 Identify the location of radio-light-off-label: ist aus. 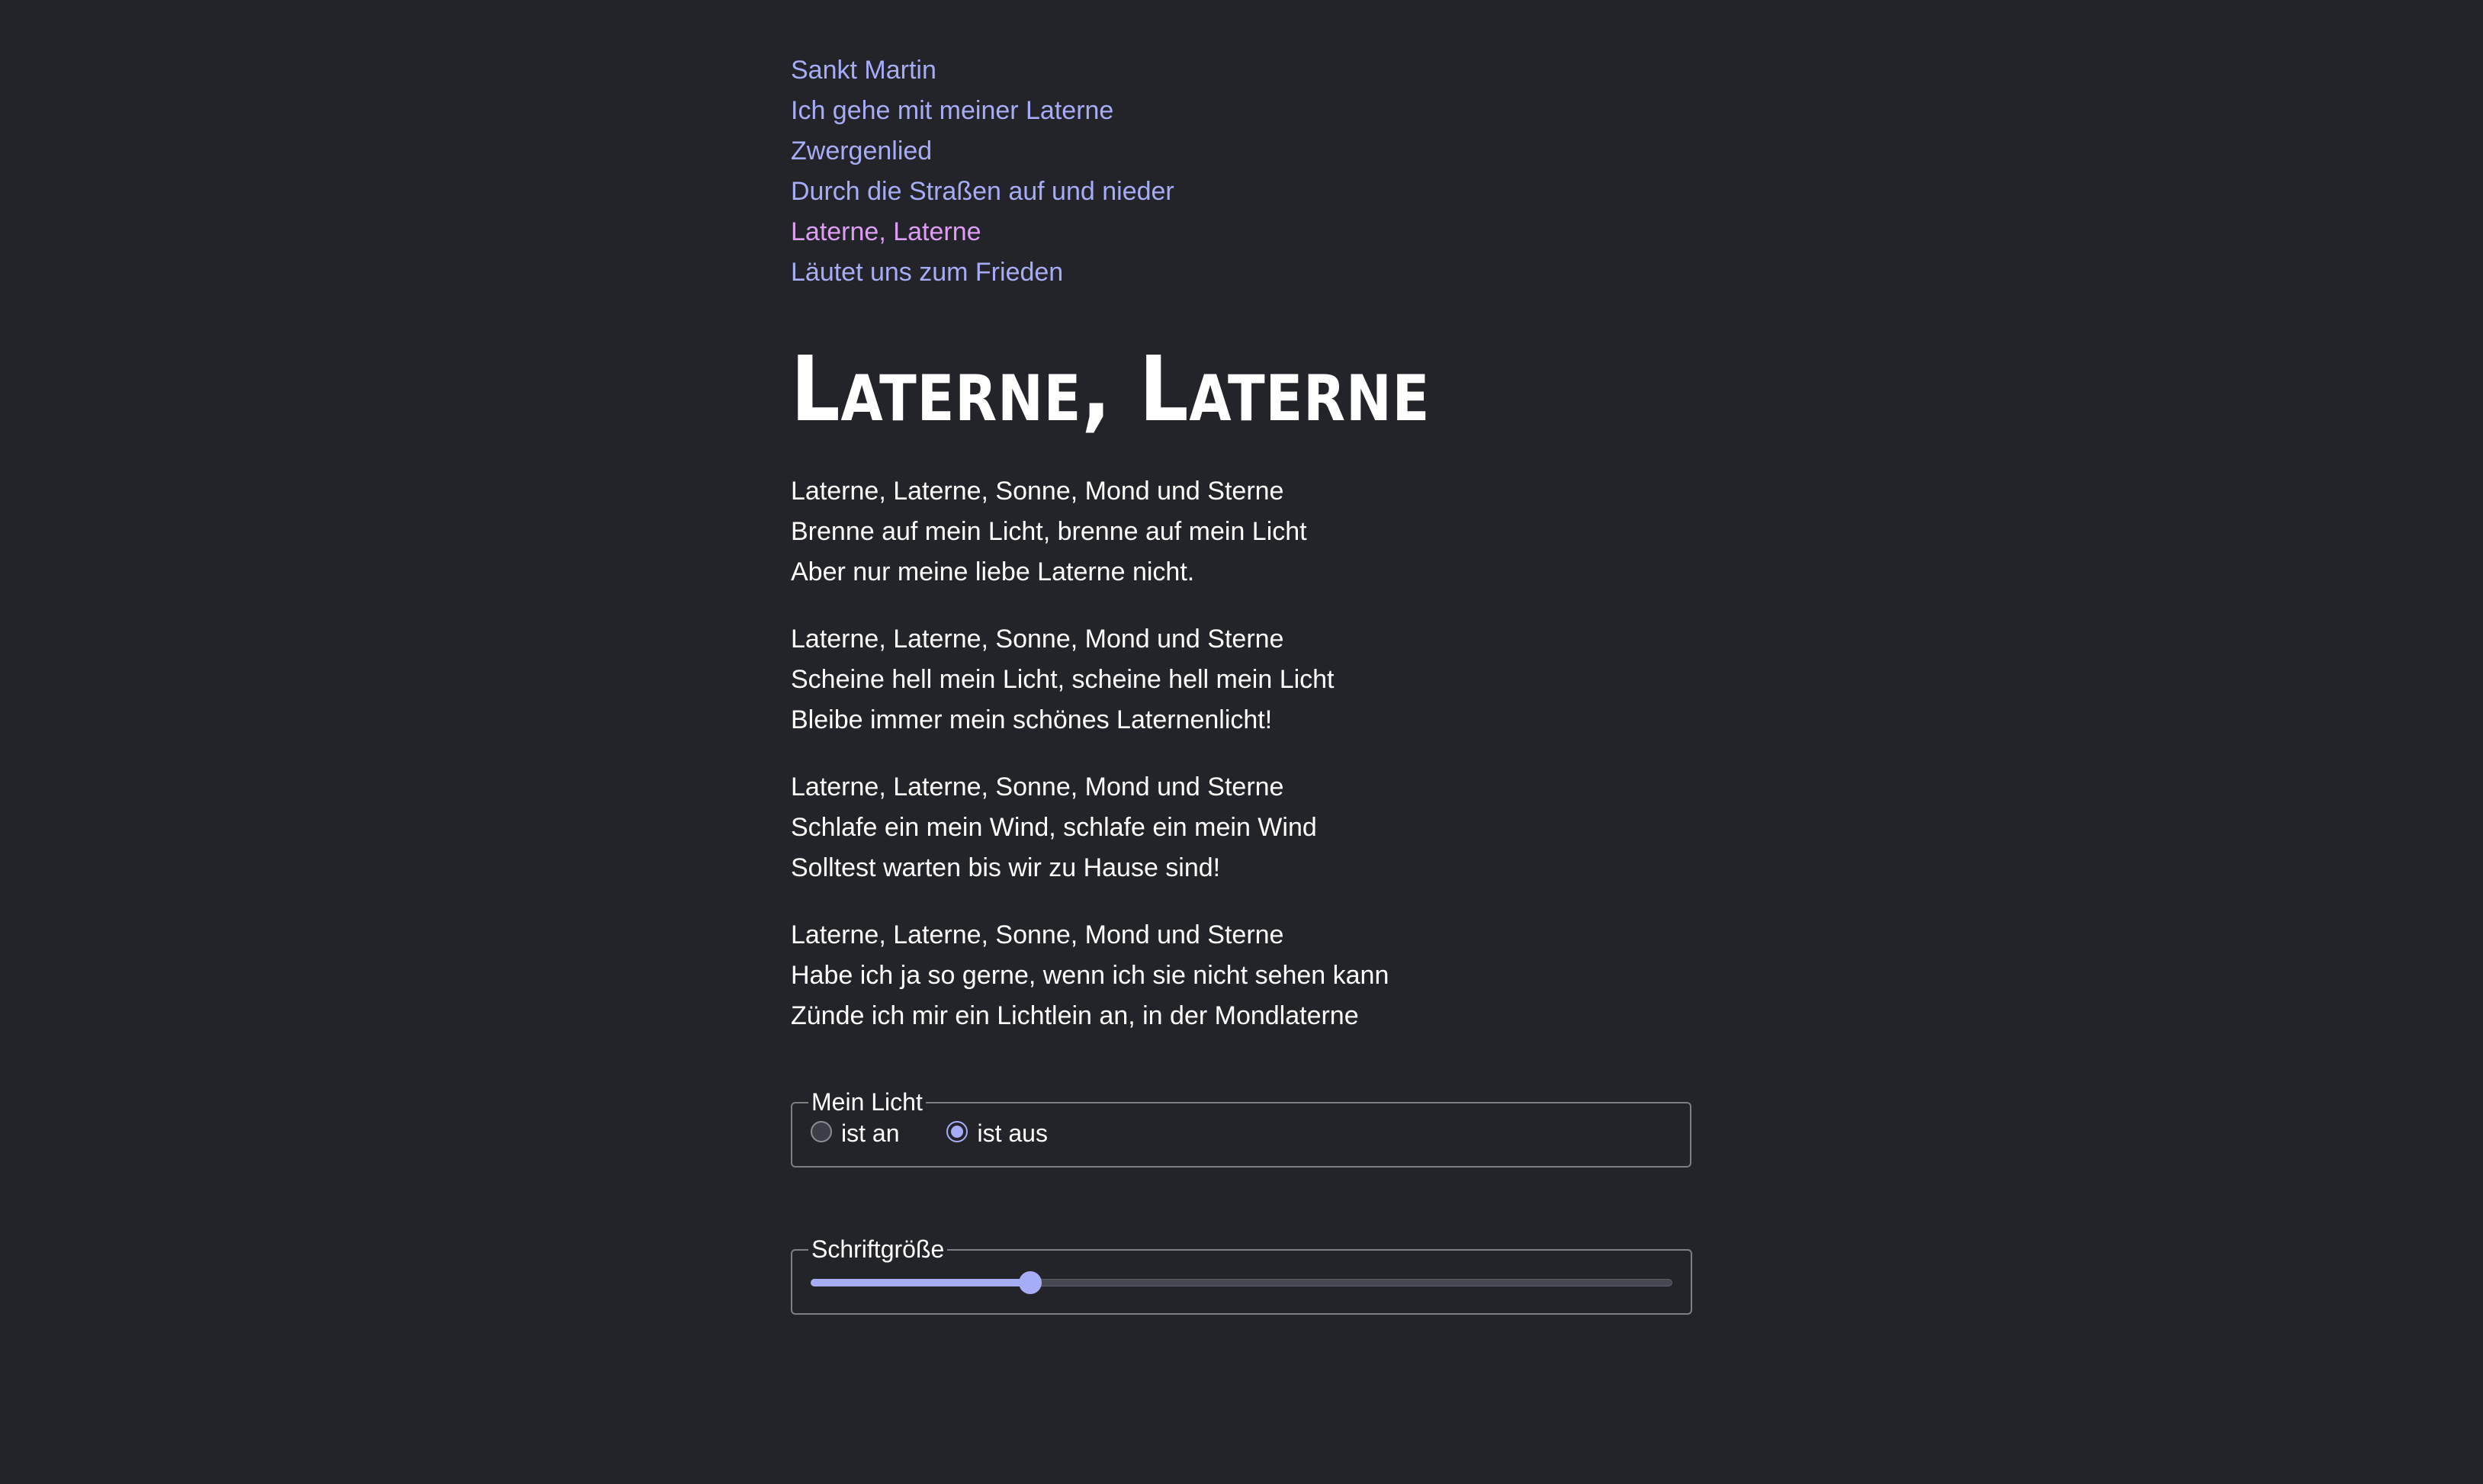
(1012, 1134).